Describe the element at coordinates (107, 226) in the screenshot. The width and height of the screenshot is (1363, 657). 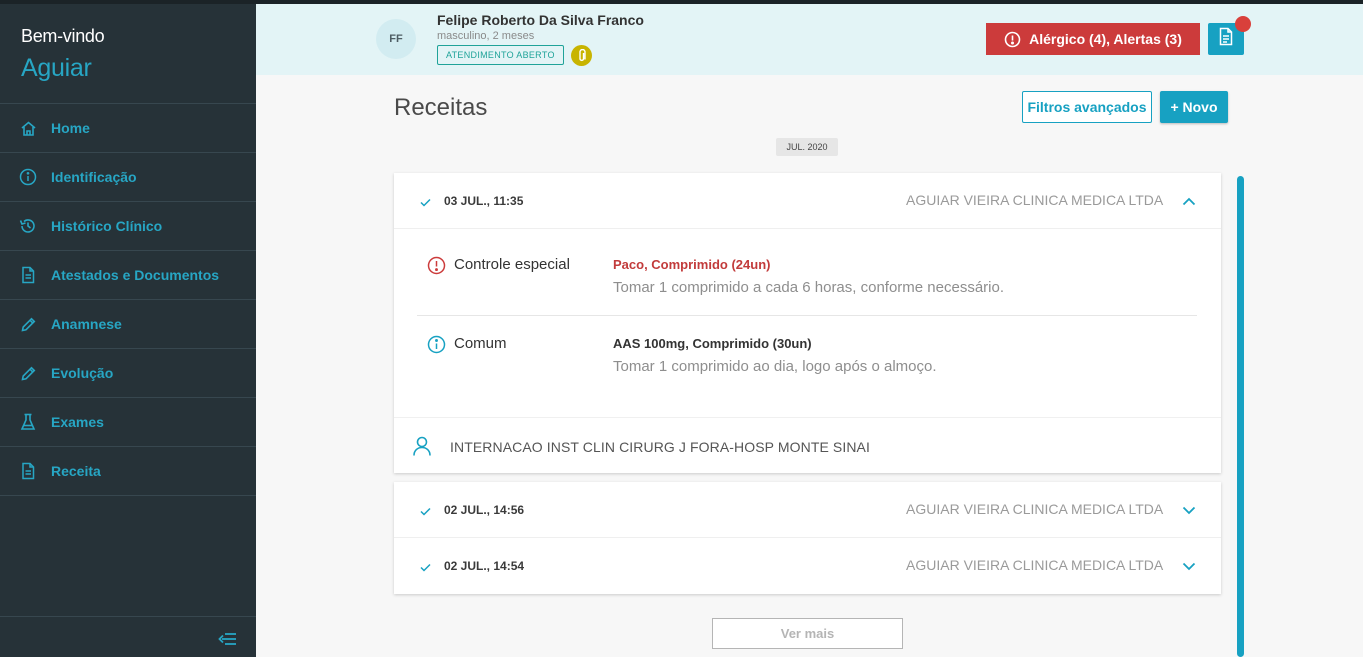
I see `sidebar-item-label: Histórico Clínico` at that location.